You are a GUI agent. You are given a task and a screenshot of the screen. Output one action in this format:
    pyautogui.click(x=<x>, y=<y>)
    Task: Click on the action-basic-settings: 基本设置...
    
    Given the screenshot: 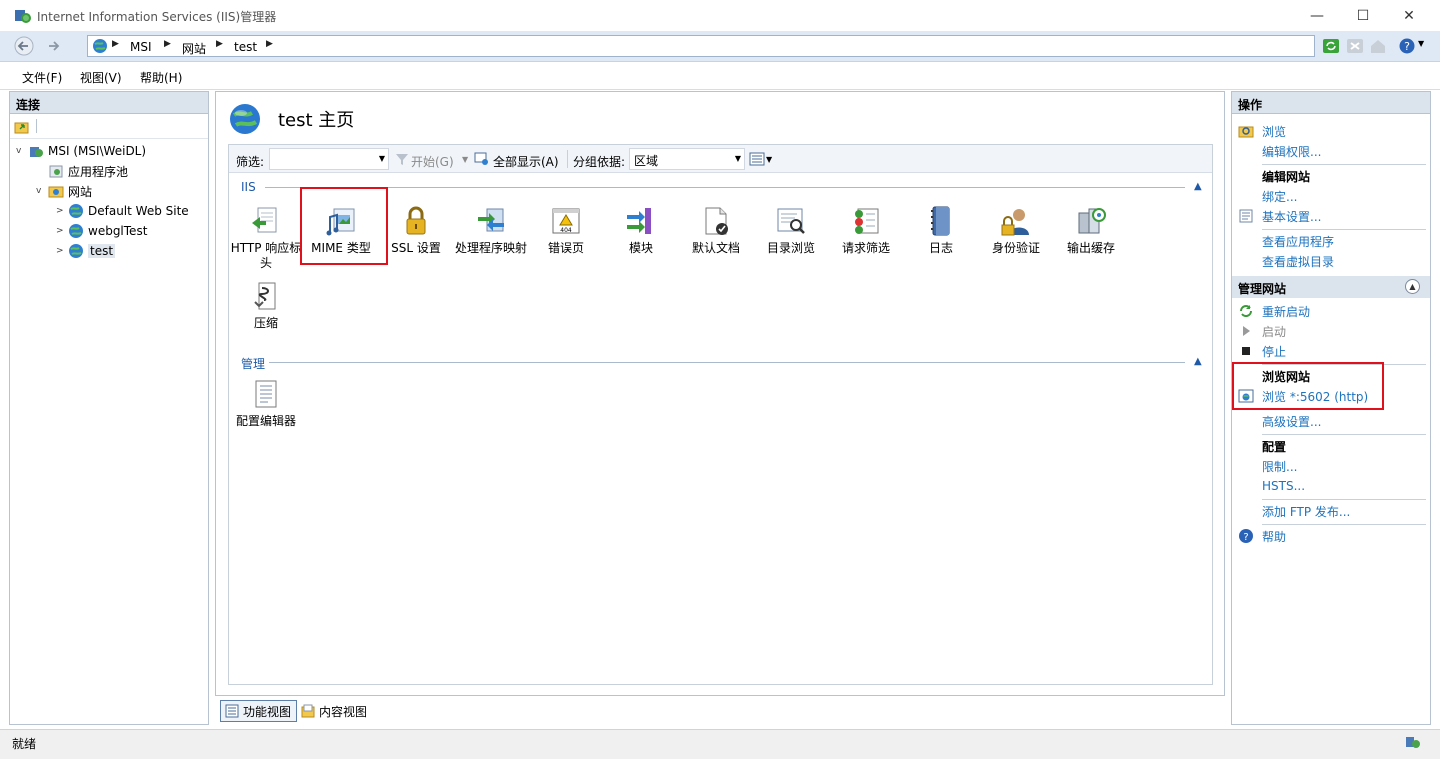 What is the action you would take?
    pyautogui.click(x=1279, y=216)
    